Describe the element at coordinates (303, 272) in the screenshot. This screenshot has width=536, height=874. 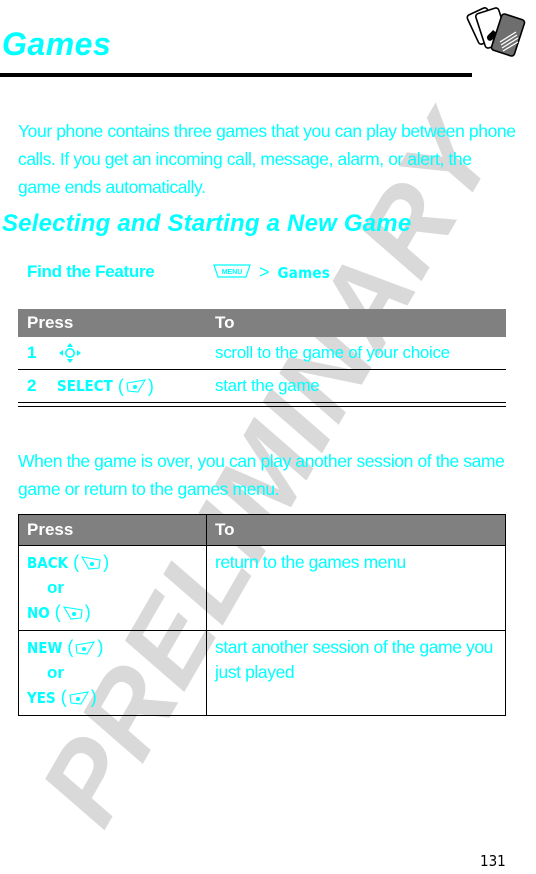
I see `path-item-games: Games` at that location.